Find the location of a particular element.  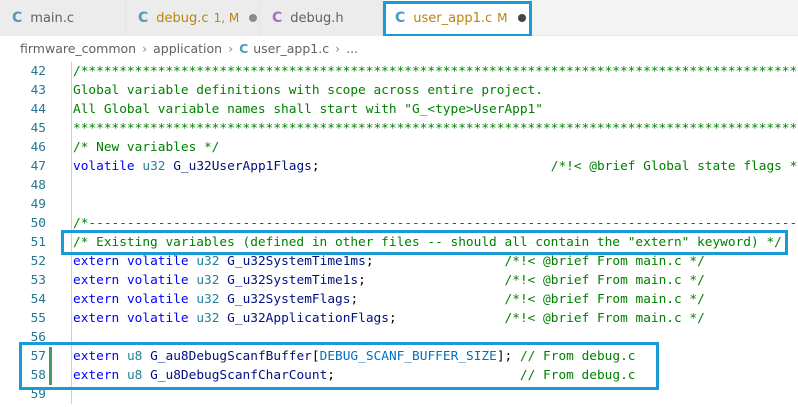

h-file-icon: C is located at coordinates (277, 18).